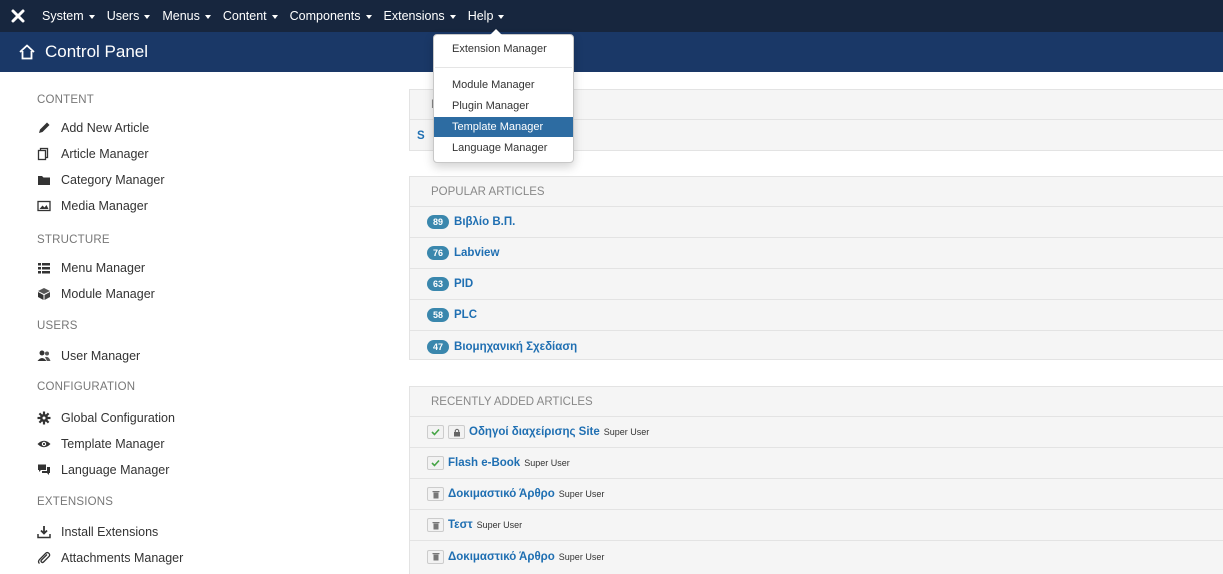 The height and width of the screenshot is (574, 1223). I want to click on panel-heading: POPULAR ARTICLES, so click(816, 192).